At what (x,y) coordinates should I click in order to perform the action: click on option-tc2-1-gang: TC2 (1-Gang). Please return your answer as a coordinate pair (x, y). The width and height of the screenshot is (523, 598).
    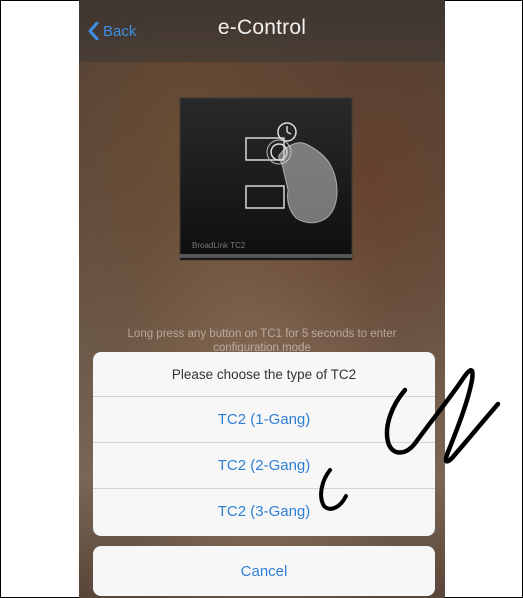
    Looking at the image, I should click on (264, 420).